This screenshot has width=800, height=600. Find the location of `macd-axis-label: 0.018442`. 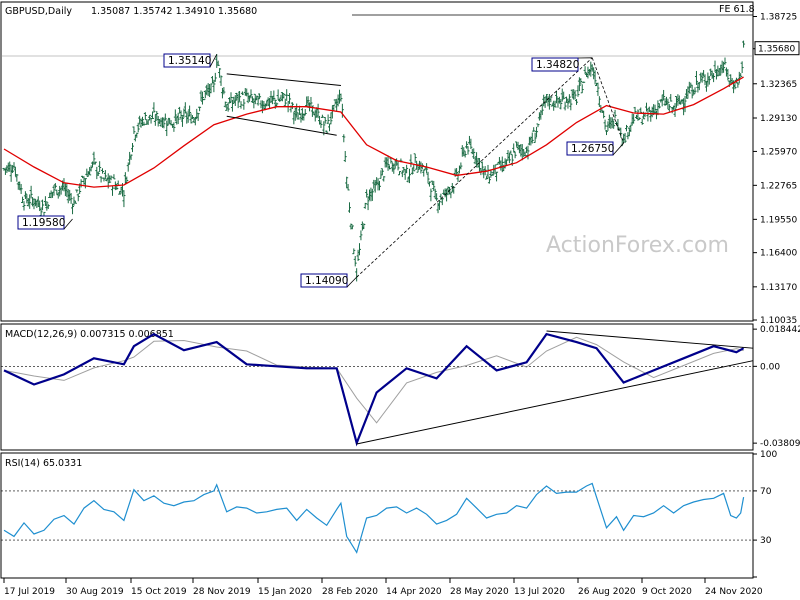

macd-axis-label: 0.018442 is located at coordinates (780, 330).